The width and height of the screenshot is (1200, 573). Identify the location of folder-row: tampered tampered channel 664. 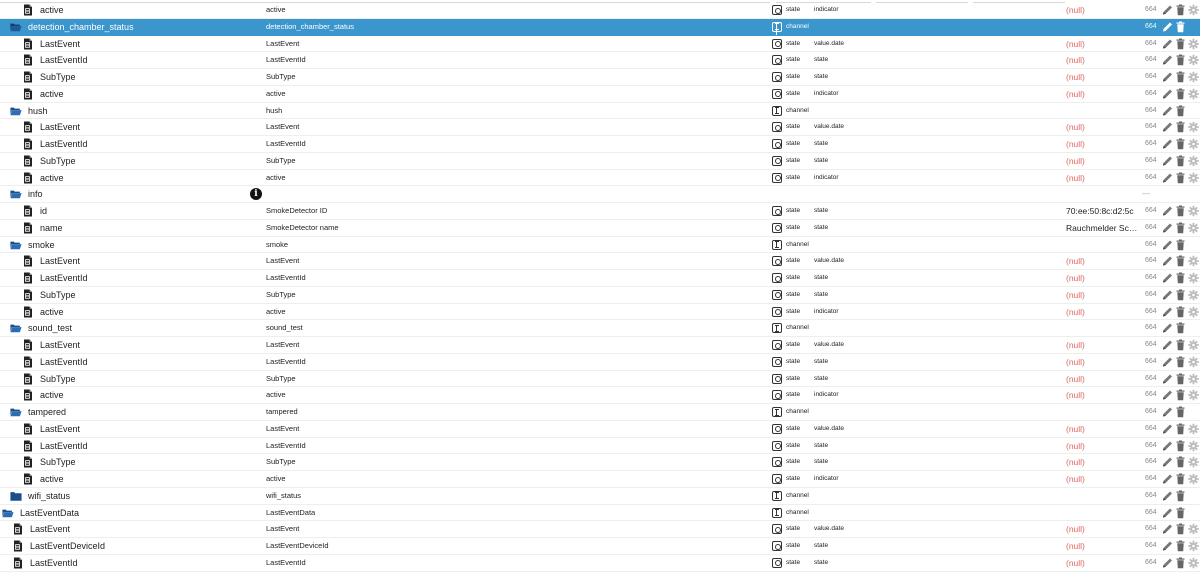
(600, 412).